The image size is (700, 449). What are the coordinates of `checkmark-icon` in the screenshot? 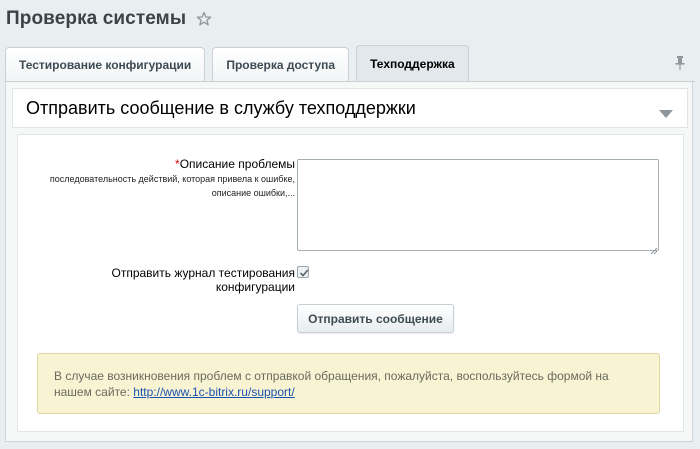 It's located at (304, 273).